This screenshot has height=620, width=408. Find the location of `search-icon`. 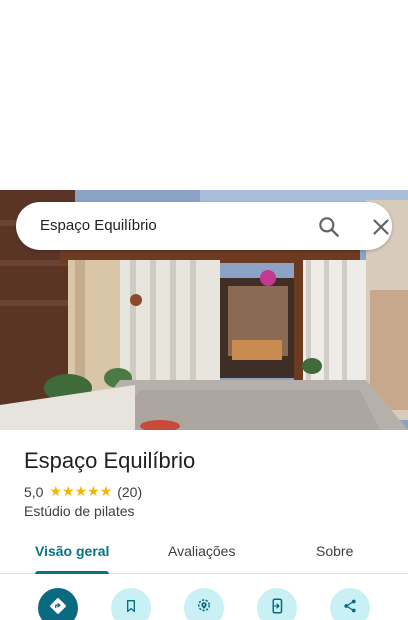

search-icon is located at coordinates (329, 227).